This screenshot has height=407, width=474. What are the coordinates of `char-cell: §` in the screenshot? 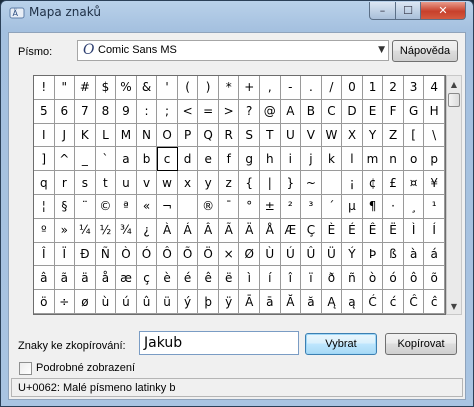 It's located at (65, 206).